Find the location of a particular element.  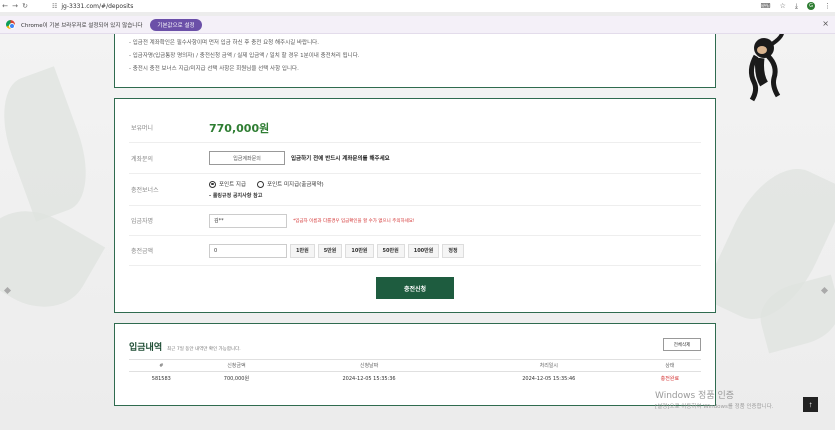

amount-10k-button: 1만원 is located at coordinates (302, 250).